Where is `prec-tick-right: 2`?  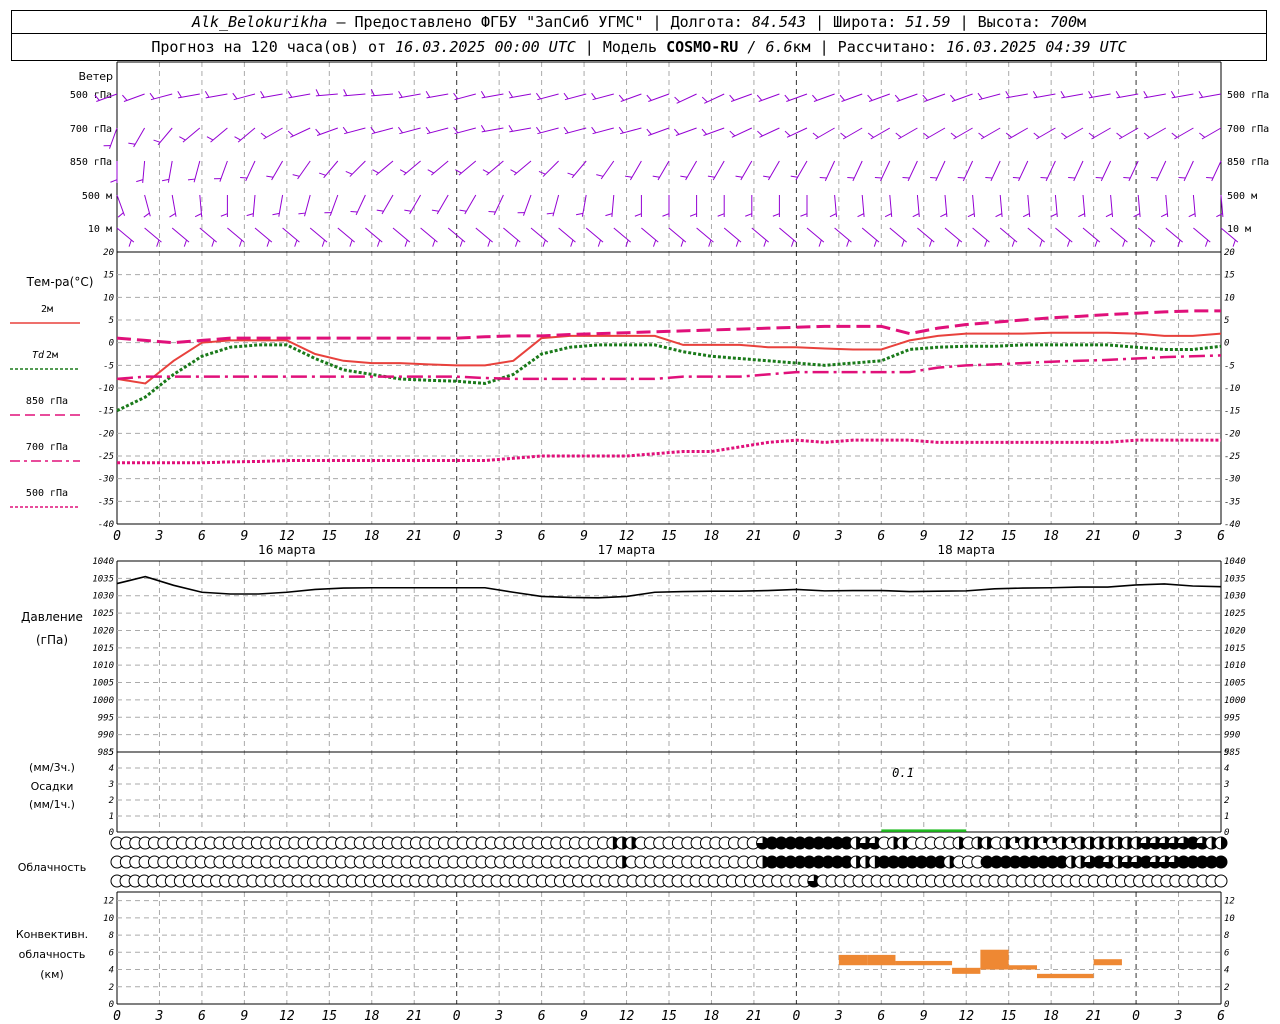
prec-tick-right: 2 is located at coordinates (1226, 801).